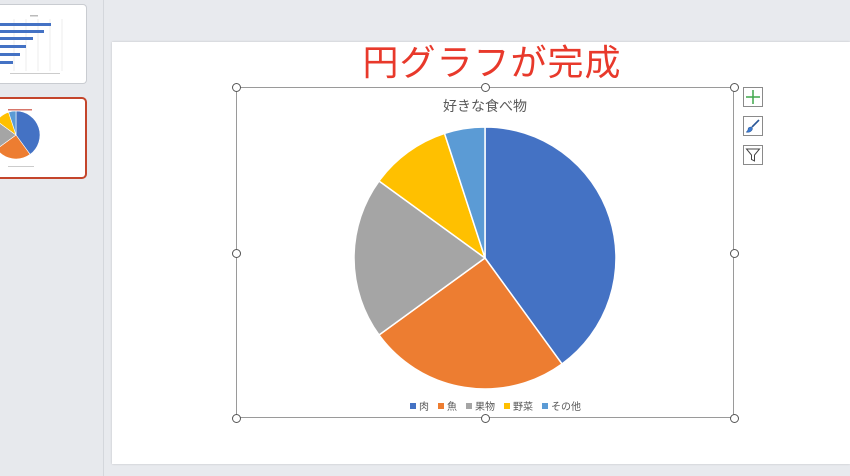 Image resolution: width=850 pixels, height=476 pixels. I want to click on legend-item: 果物, so click(480, 405).